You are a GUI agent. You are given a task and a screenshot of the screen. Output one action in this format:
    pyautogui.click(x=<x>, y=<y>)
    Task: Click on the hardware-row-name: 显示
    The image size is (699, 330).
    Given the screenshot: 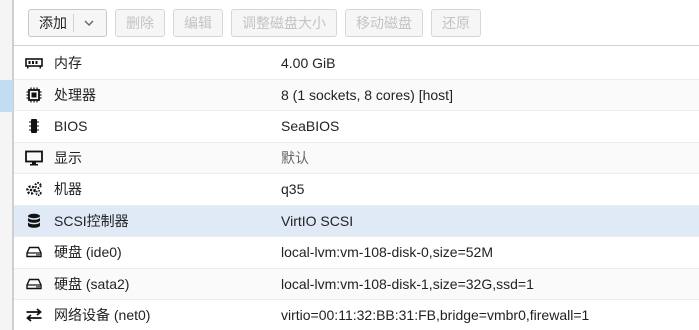 What is the action you would take?
    pyautogui.click(x=68, y=157)
    